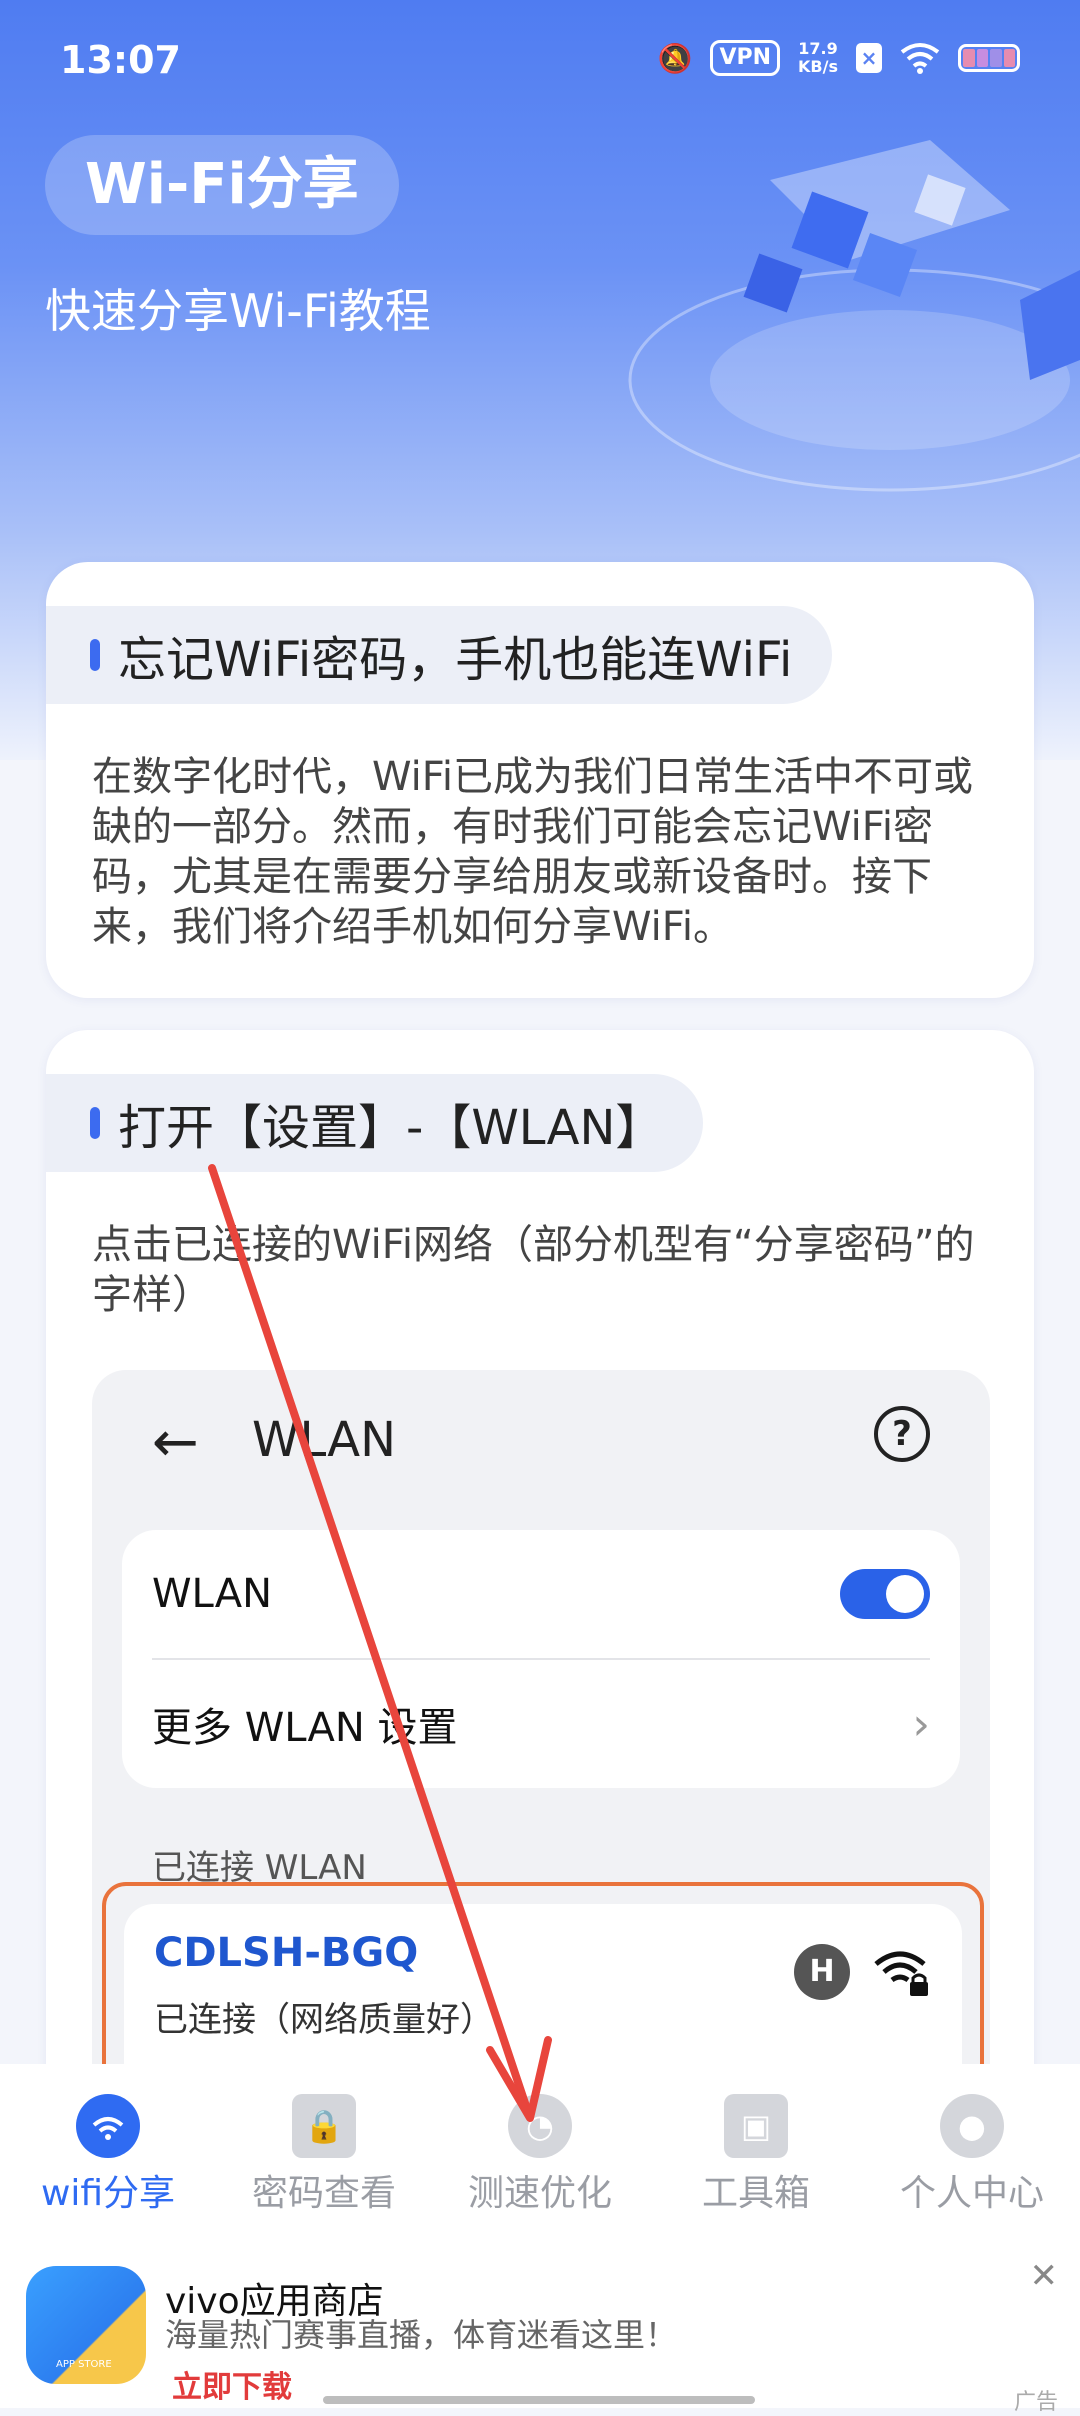  Describe the element at coordinates (324, 1440) in the screenshot. I see `mock-title: WLAN` at that location.